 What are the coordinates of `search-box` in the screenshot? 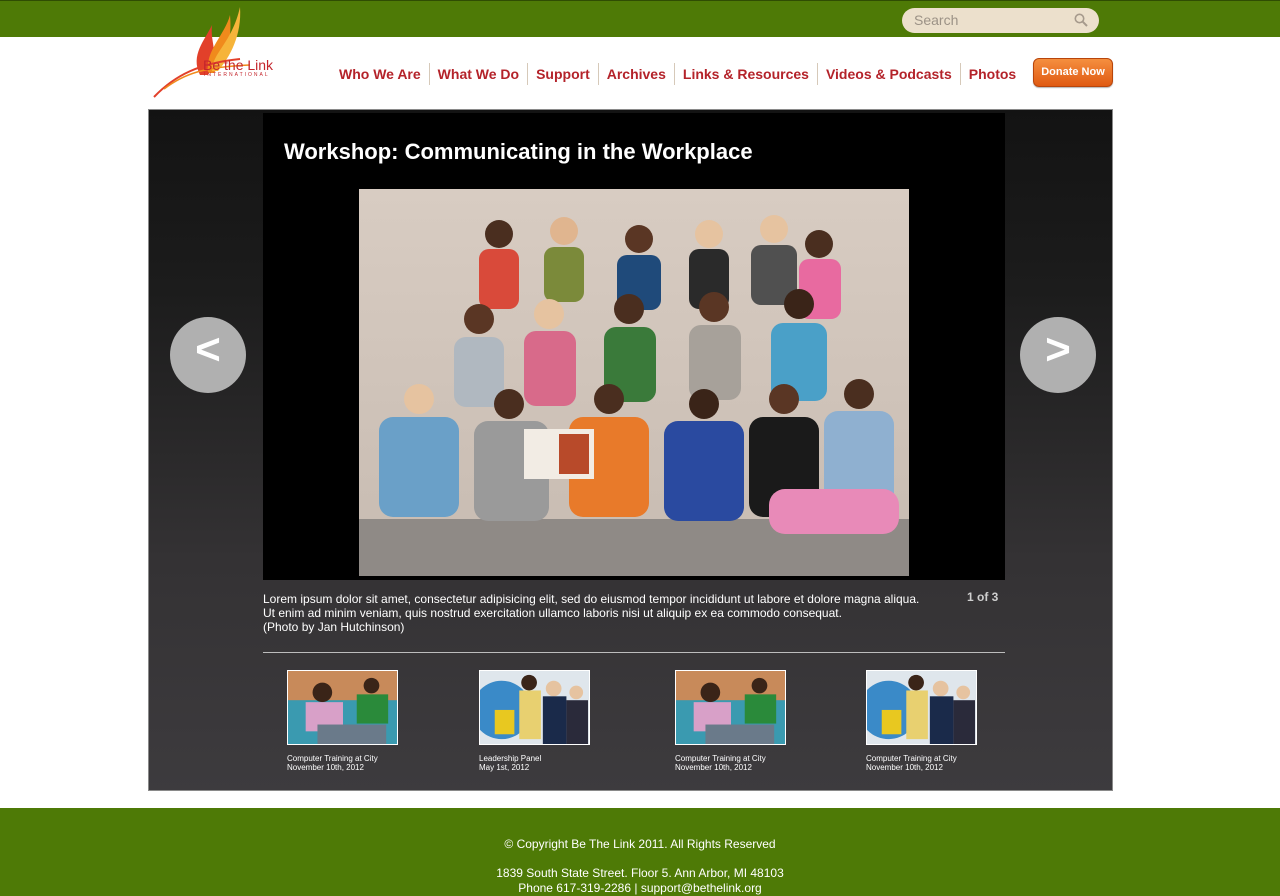 It's located at (1000, 20).